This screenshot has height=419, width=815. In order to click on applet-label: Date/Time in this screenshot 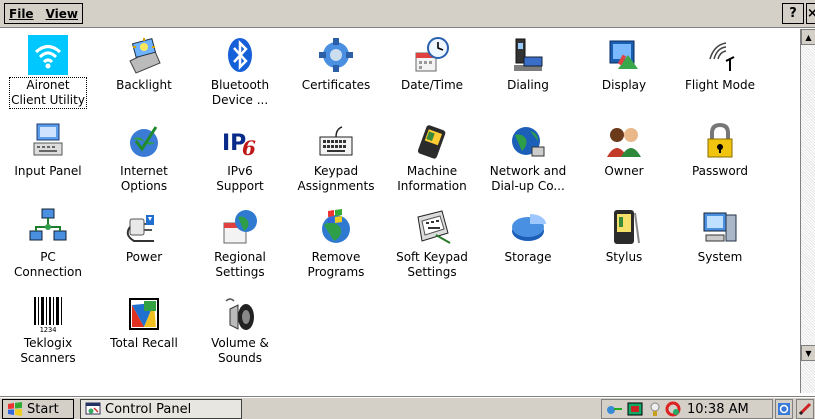, I will do `click(432, 85)`.